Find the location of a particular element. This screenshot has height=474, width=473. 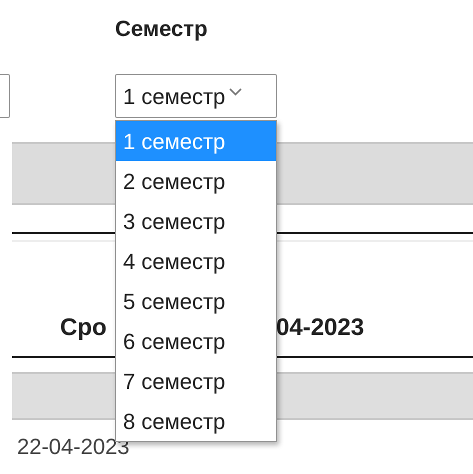

dropdown-option: 6 семестр is located at coordinates (196, 341).